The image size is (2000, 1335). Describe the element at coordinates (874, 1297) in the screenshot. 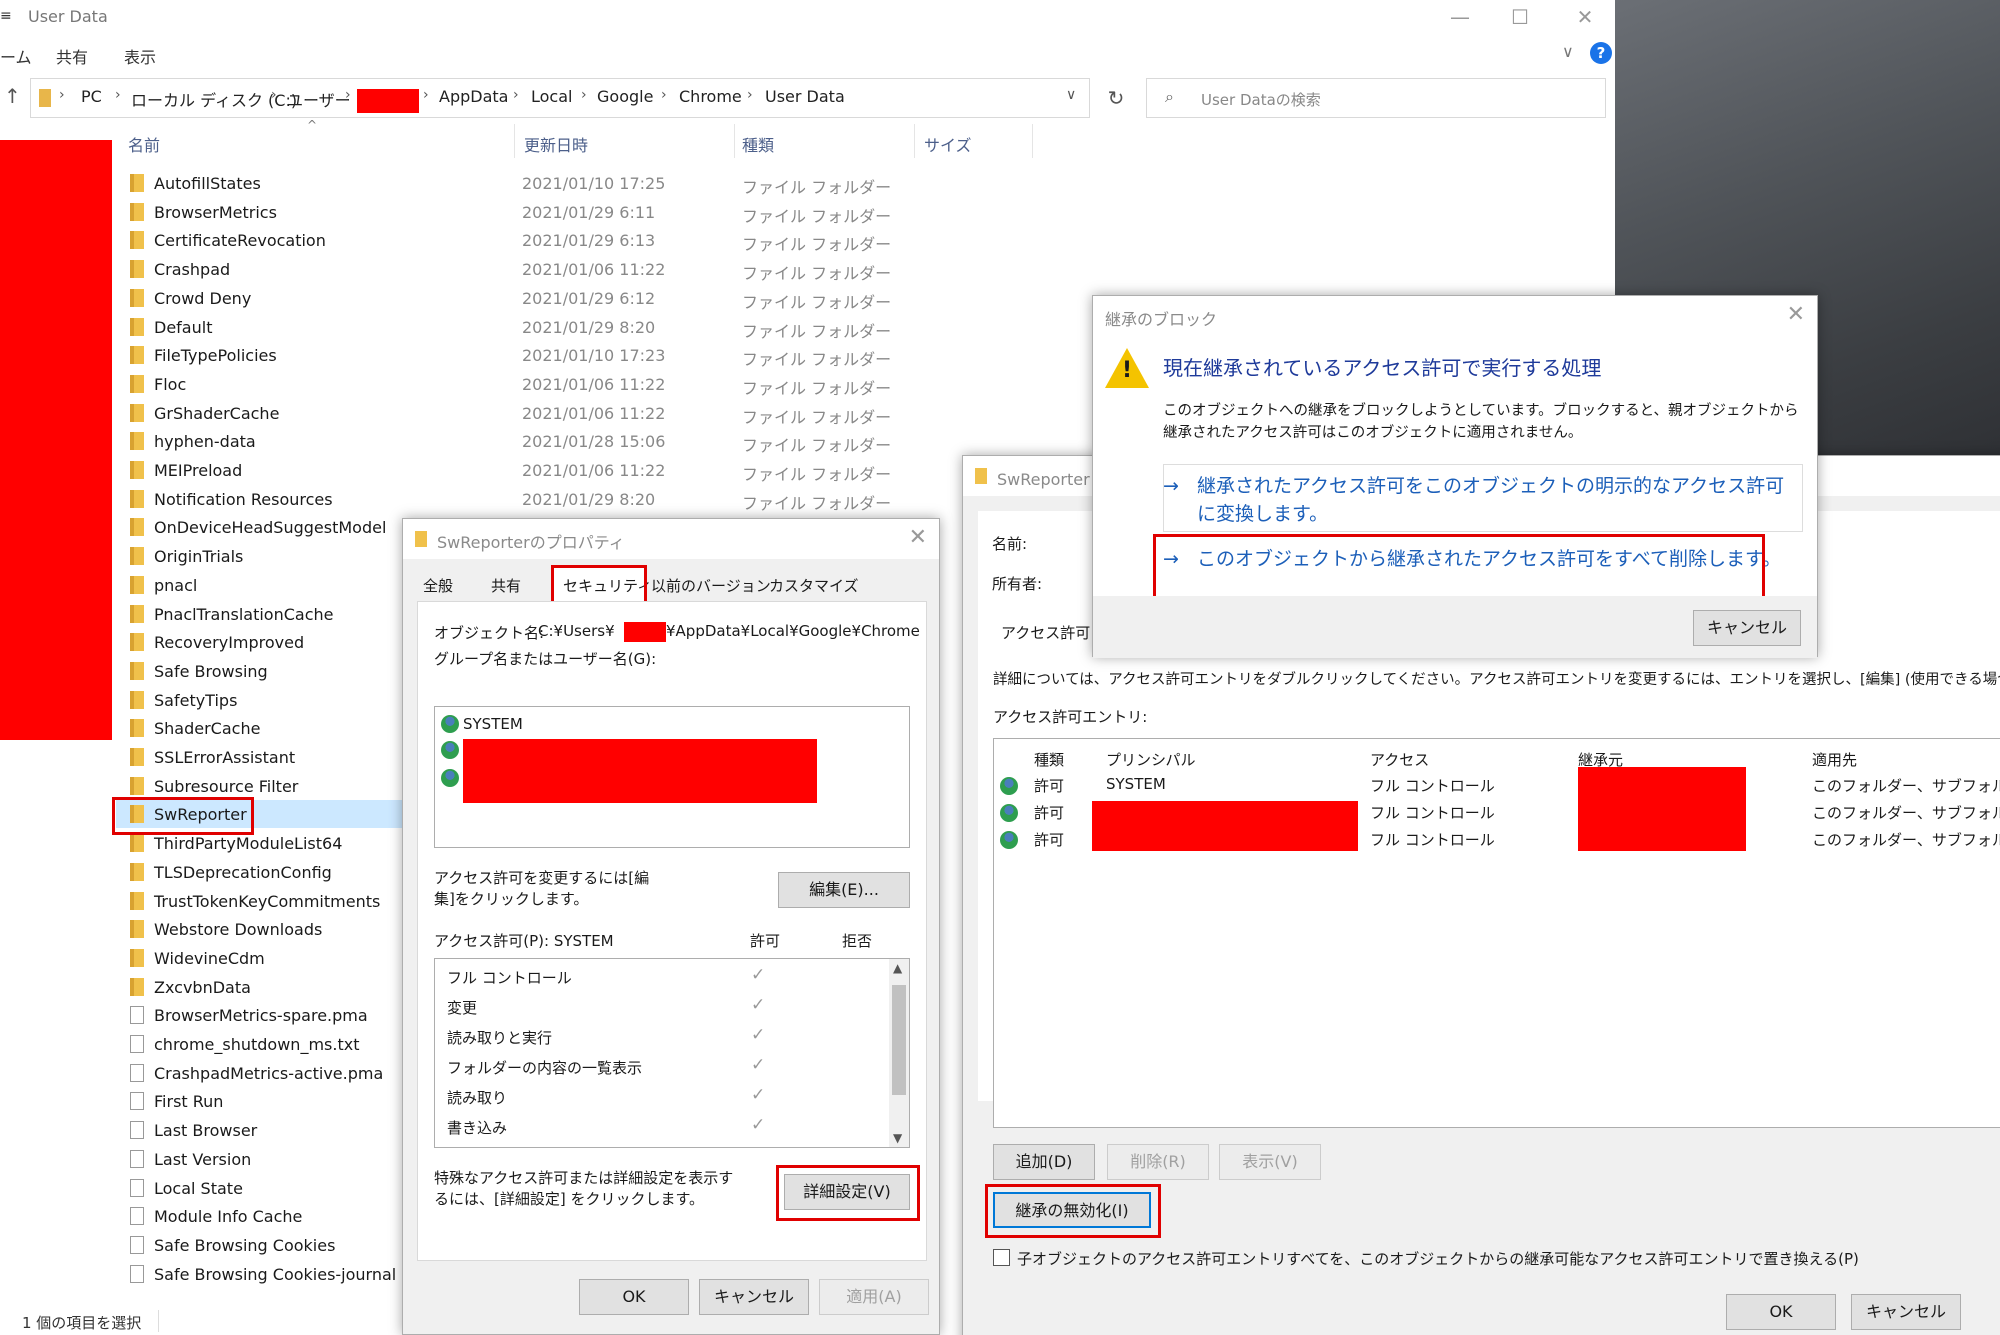

I see `apply-button: 適用(A)` at that location.